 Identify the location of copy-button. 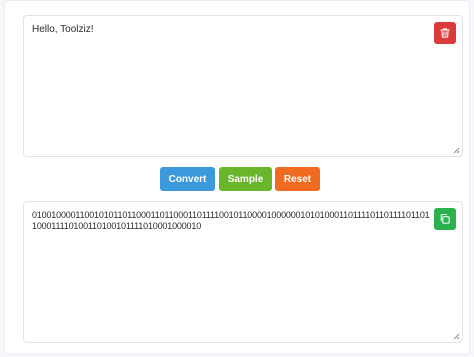
(445, 219).